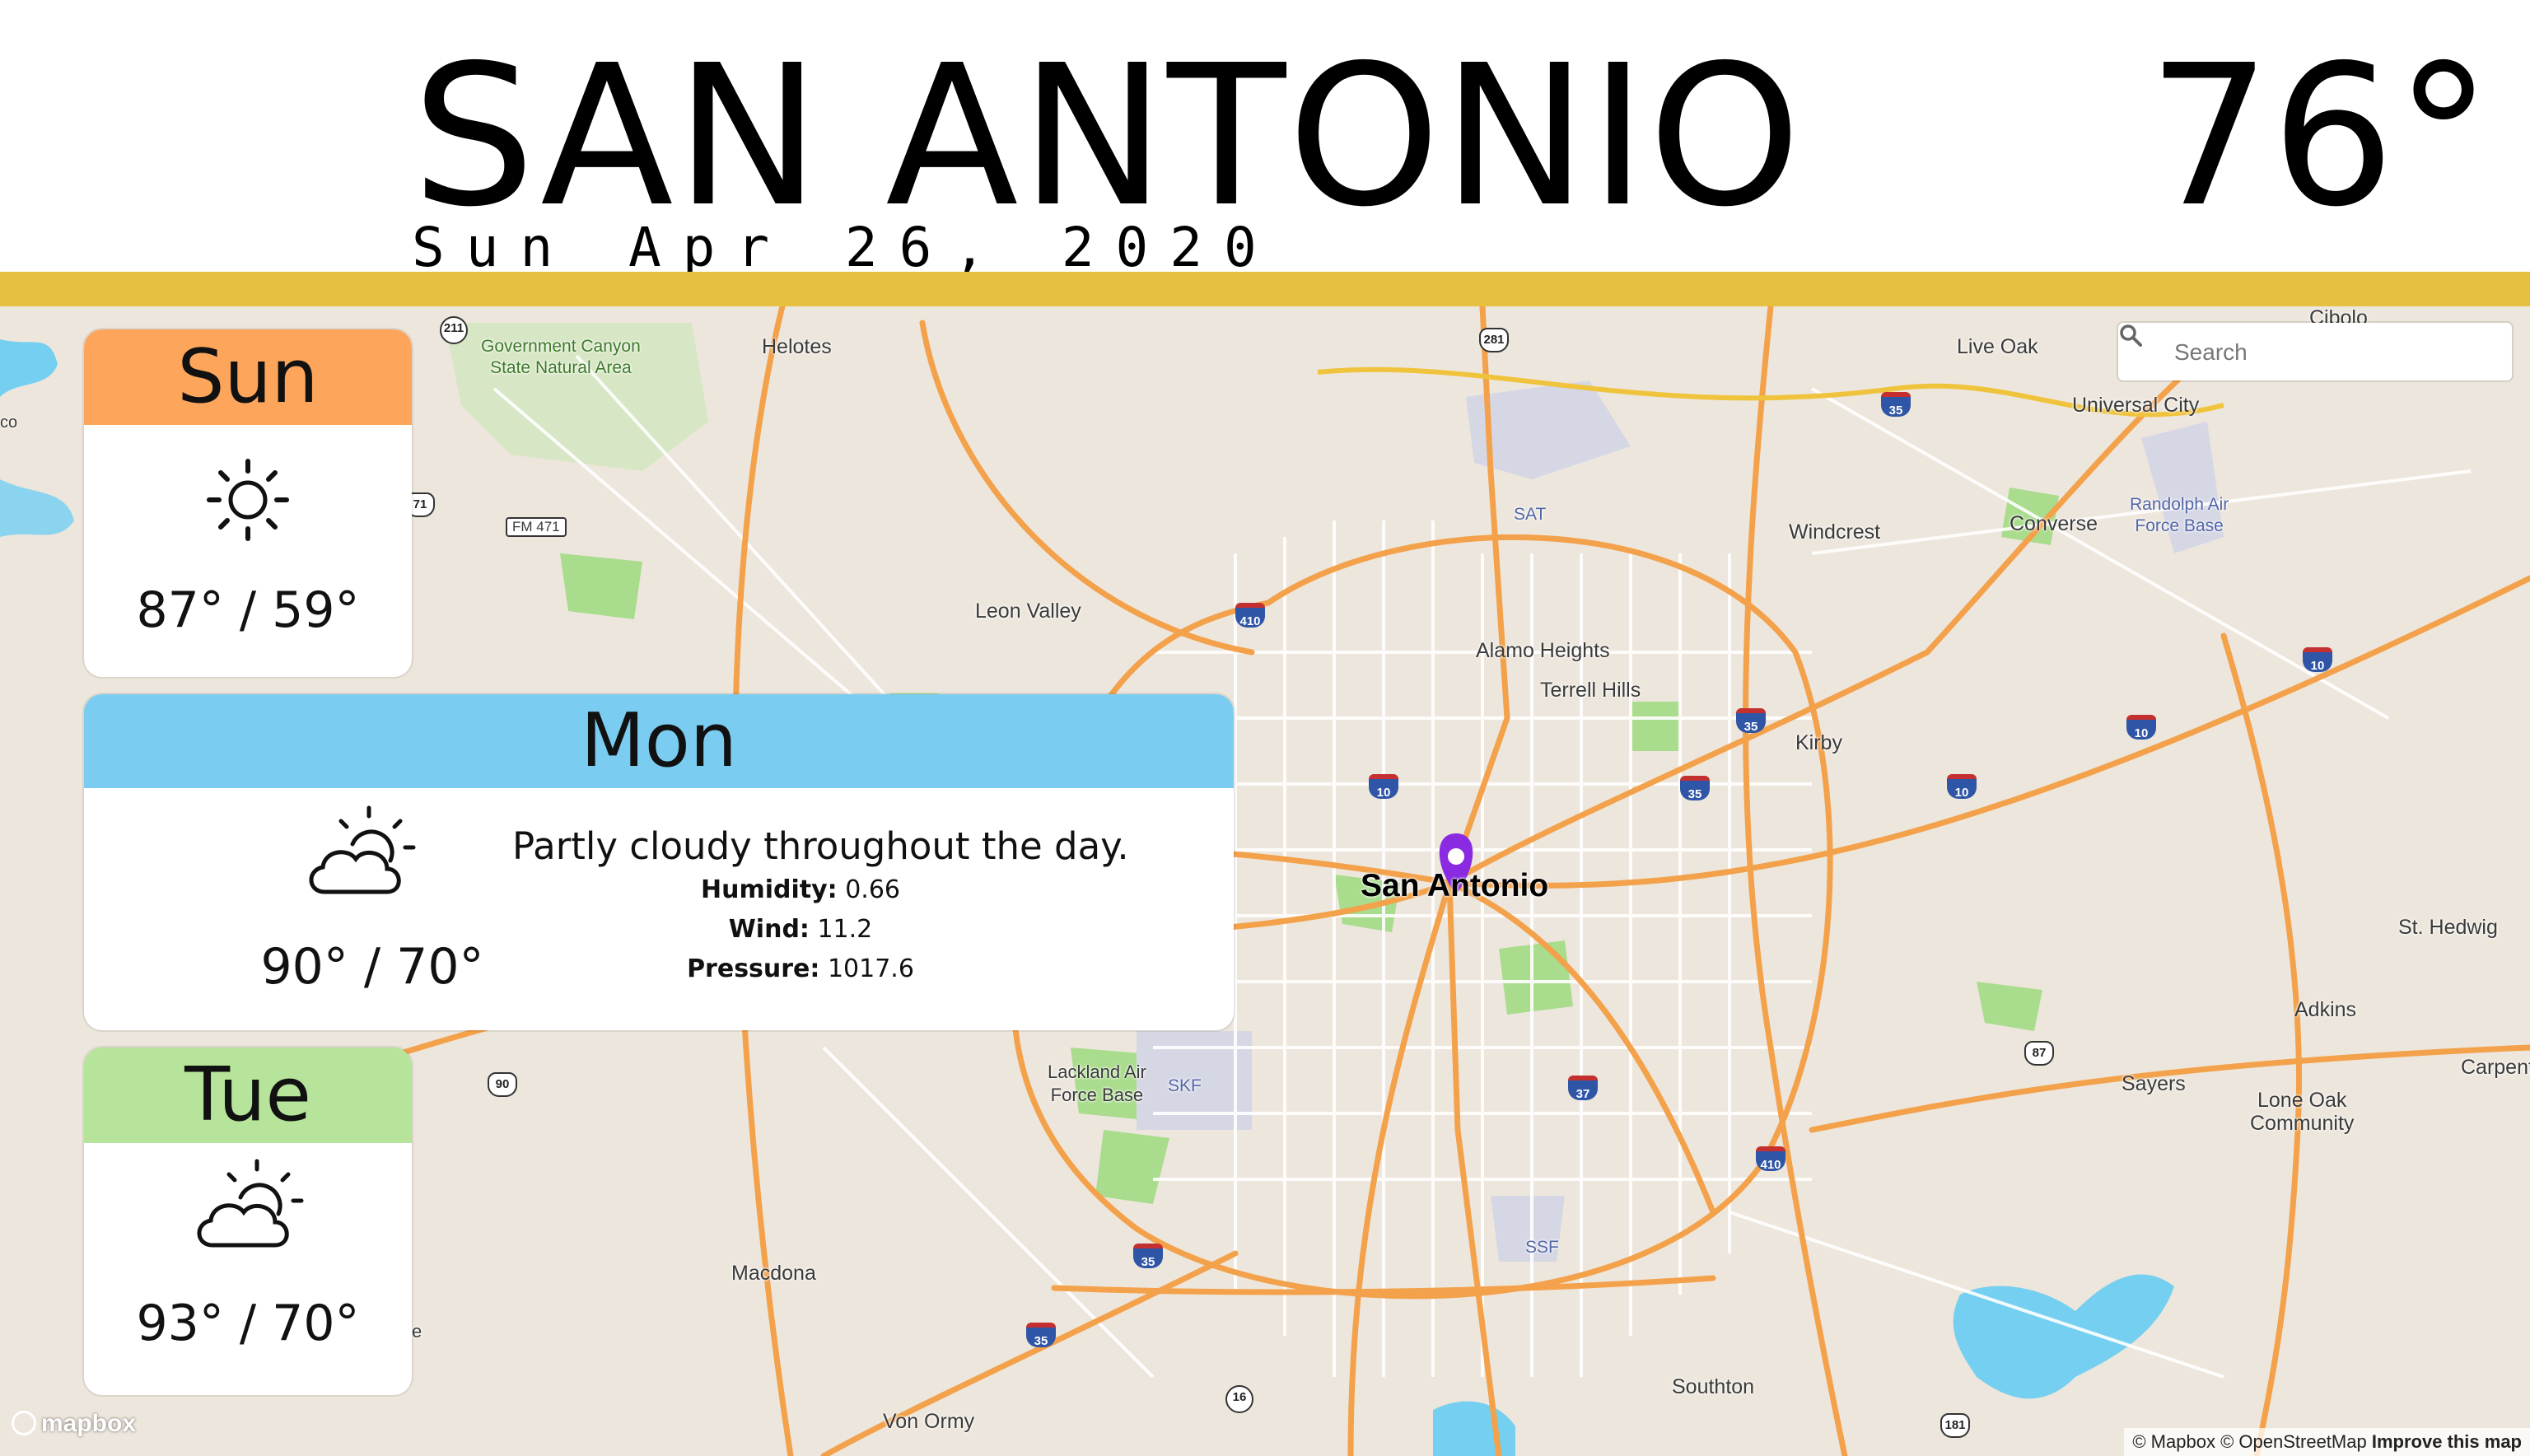 This screenshot has width=2530, height=1456. Describe the element at coordinates (2447, 1441) in the screenshot. I see `improve-map-link: Improve this map` at that location.